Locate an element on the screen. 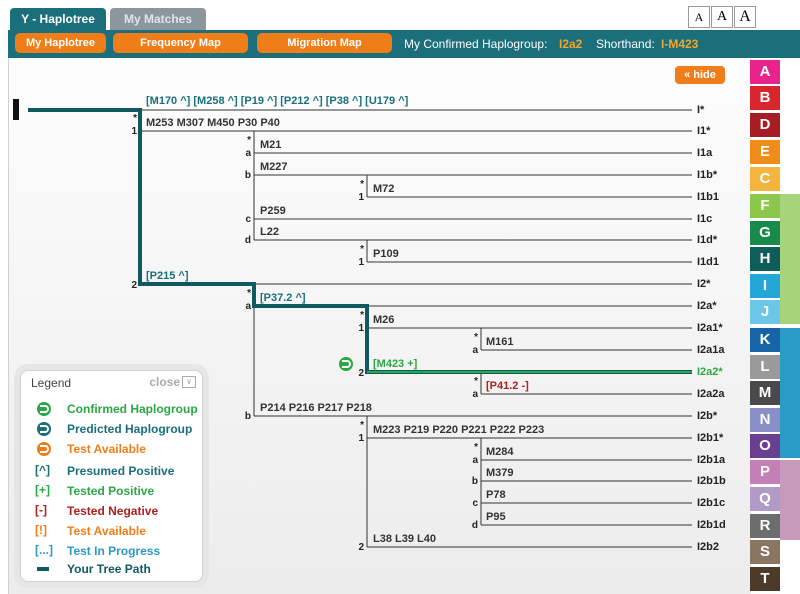 This screenshot has height=594, width=800. node-label: I2a2a is located at coordinates (711, 394).